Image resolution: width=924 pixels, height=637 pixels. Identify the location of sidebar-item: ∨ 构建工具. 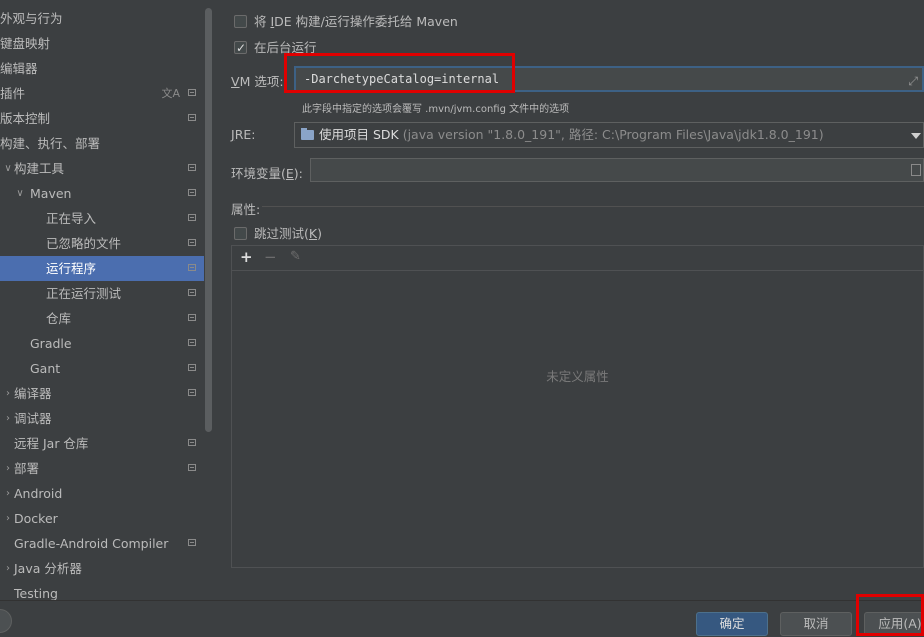
(102, 168).